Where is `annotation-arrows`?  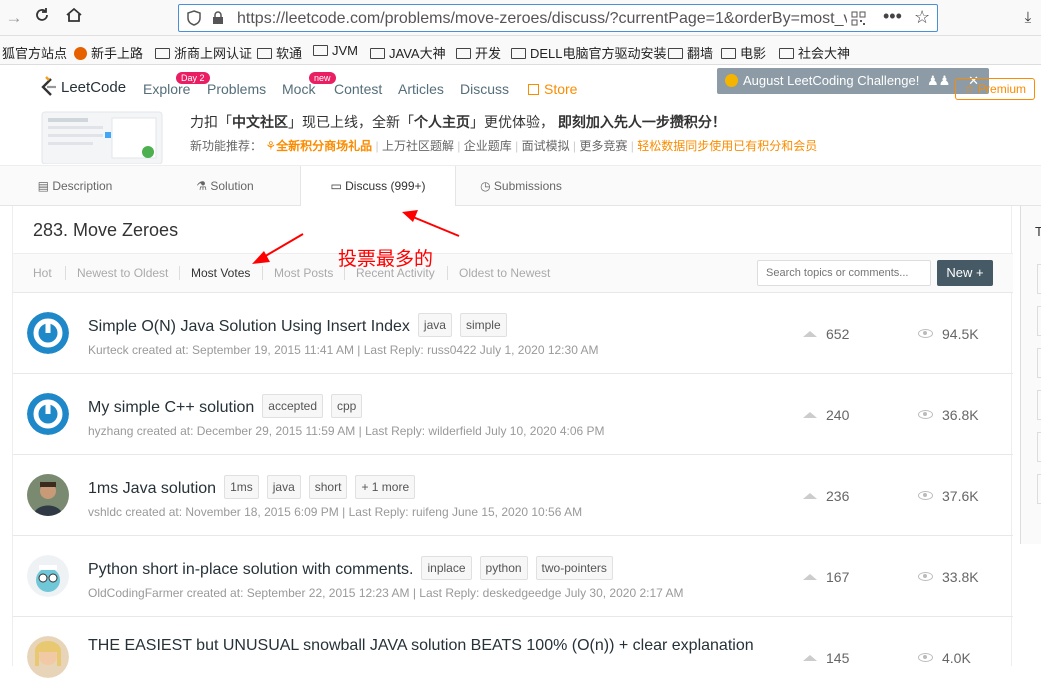 annotation-arrows is located at coordinates (356, 237).